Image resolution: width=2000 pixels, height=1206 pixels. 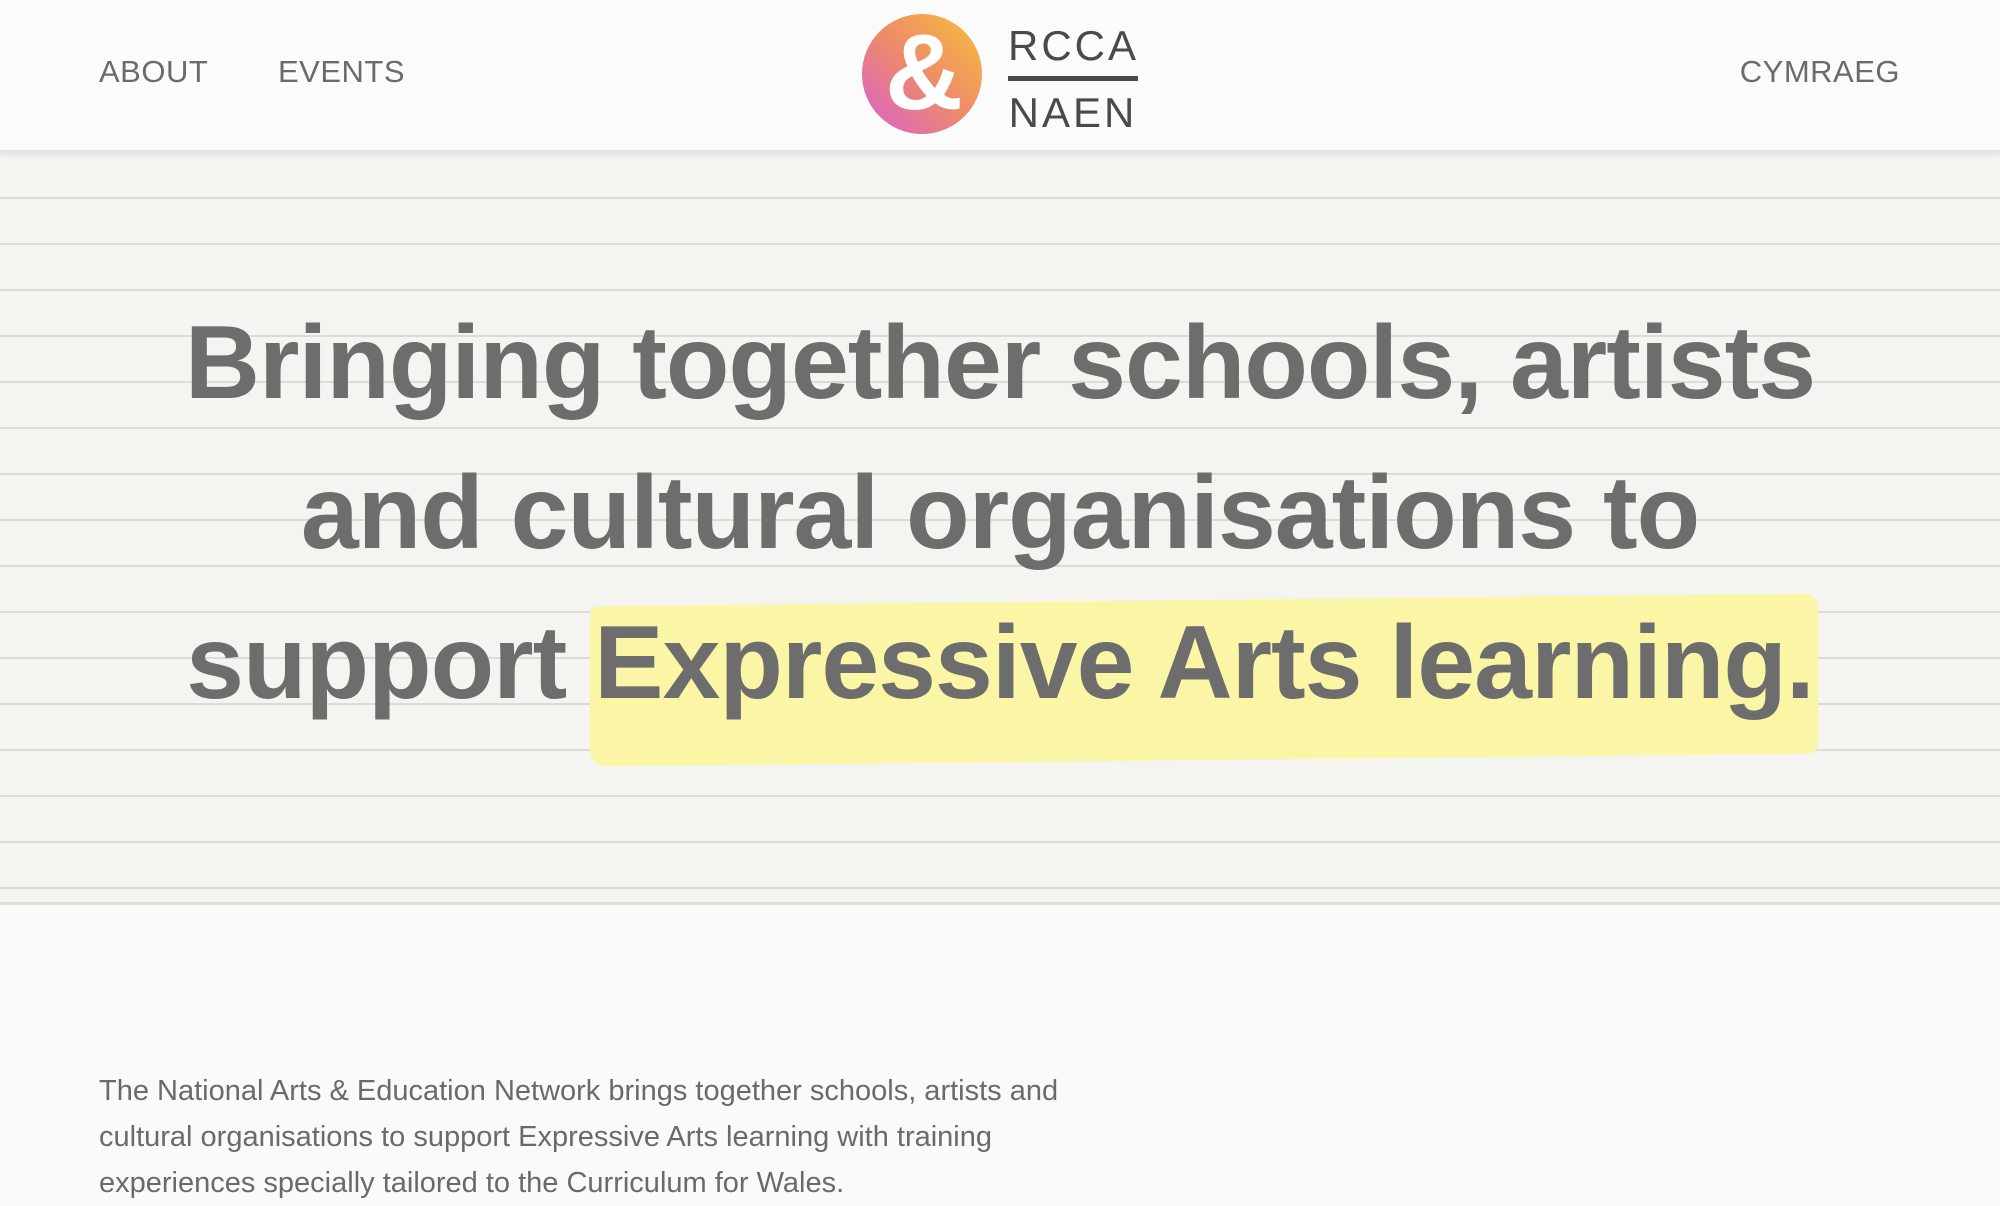 I want to click on logo-text-rcca: RCCA, so click(x=1073, y=51).